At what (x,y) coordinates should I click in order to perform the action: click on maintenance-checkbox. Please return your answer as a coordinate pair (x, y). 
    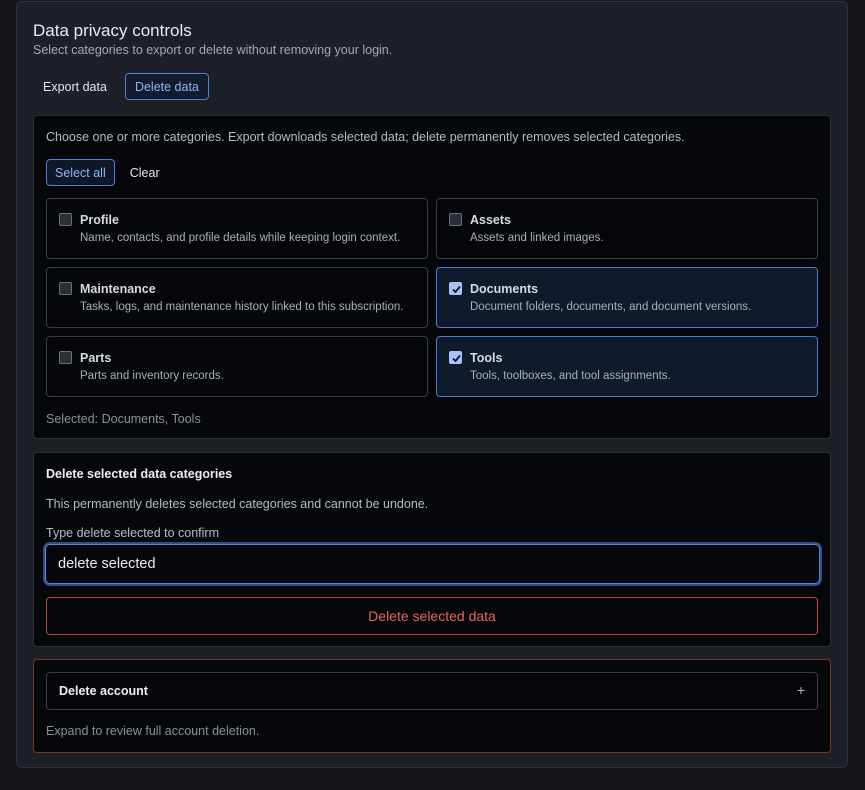
    Looking at the image, I should click on (65, 288).